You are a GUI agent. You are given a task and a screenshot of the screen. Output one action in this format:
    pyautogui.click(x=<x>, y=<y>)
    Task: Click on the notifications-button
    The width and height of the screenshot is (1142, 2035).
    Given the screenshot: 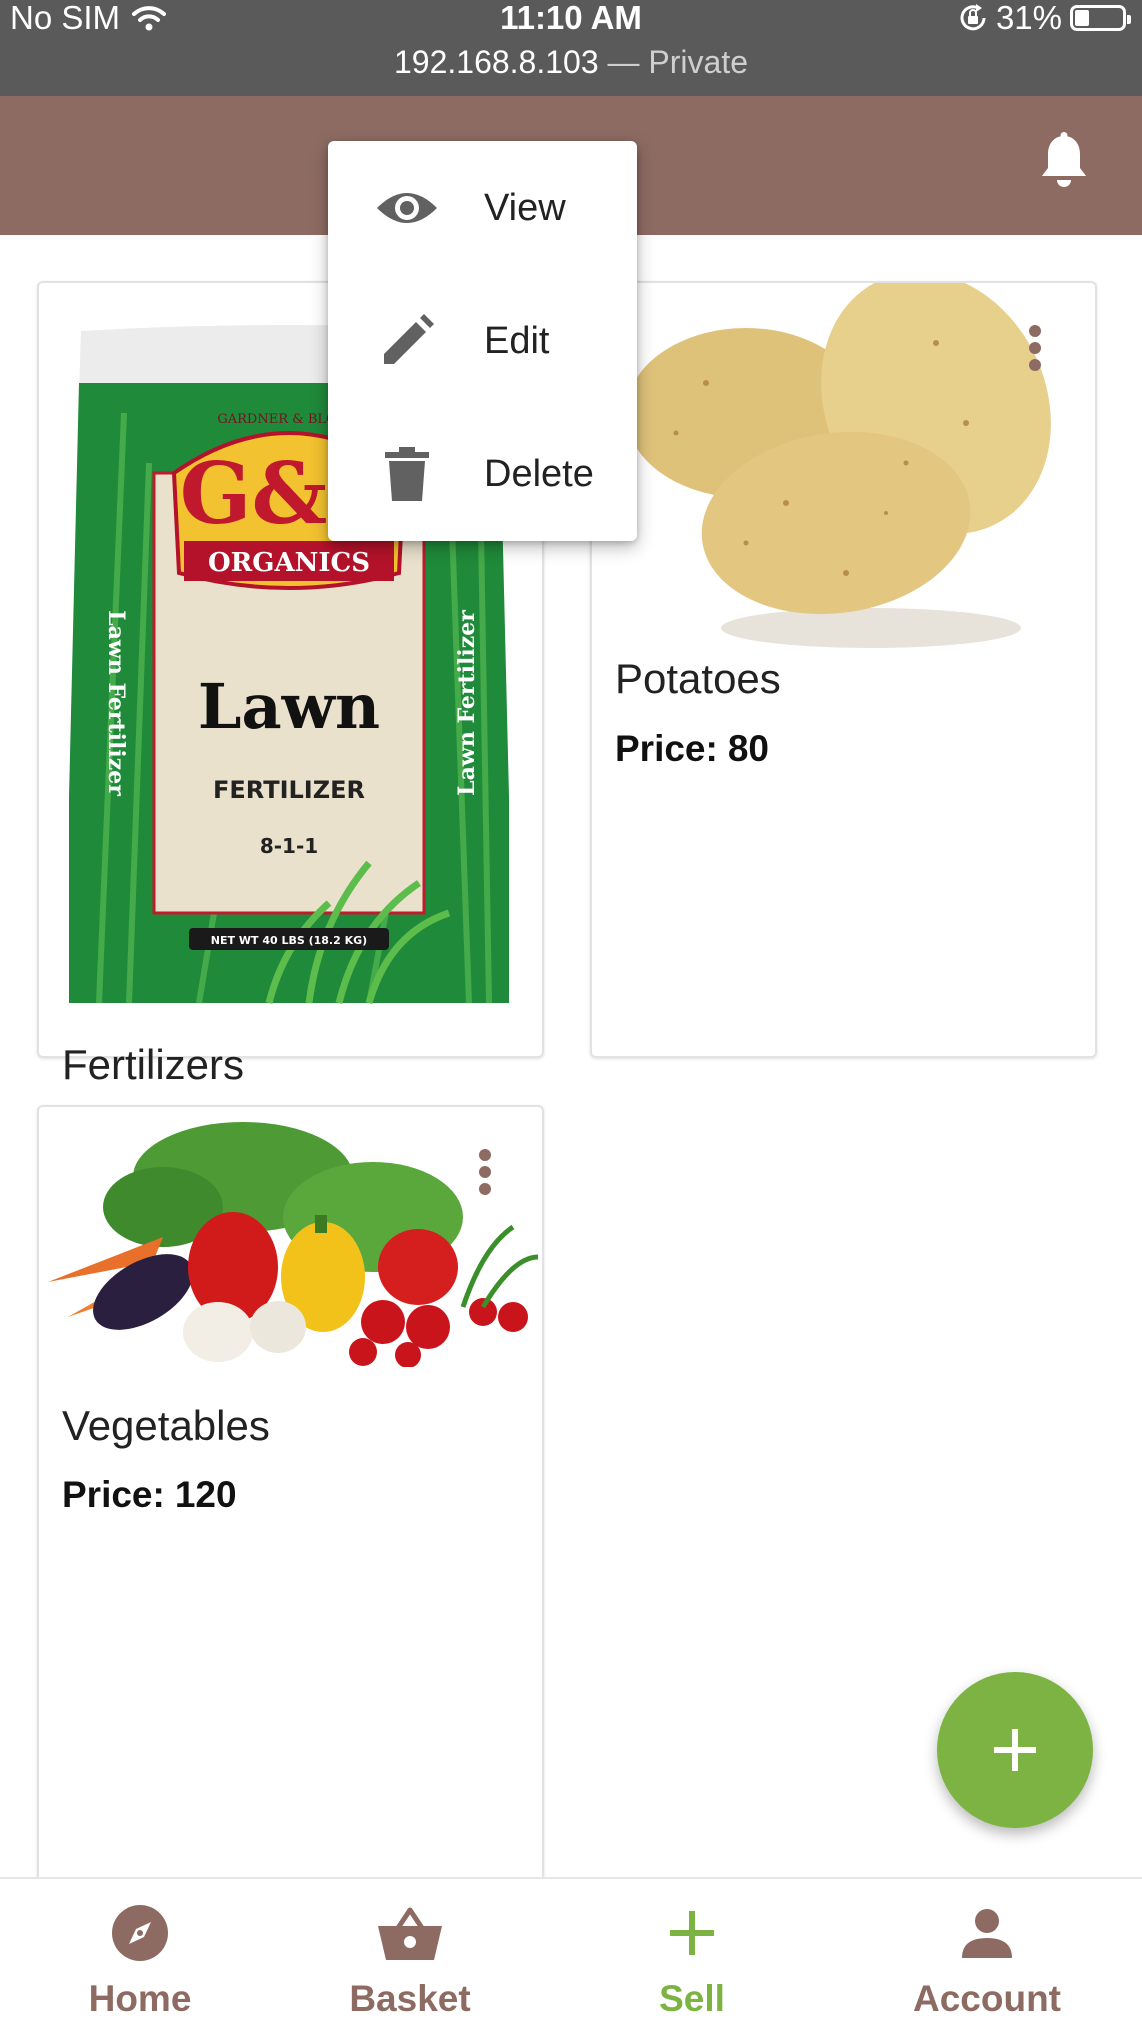 What is the action you would take?
    pyautogui.click(x=1064, y=161)
    